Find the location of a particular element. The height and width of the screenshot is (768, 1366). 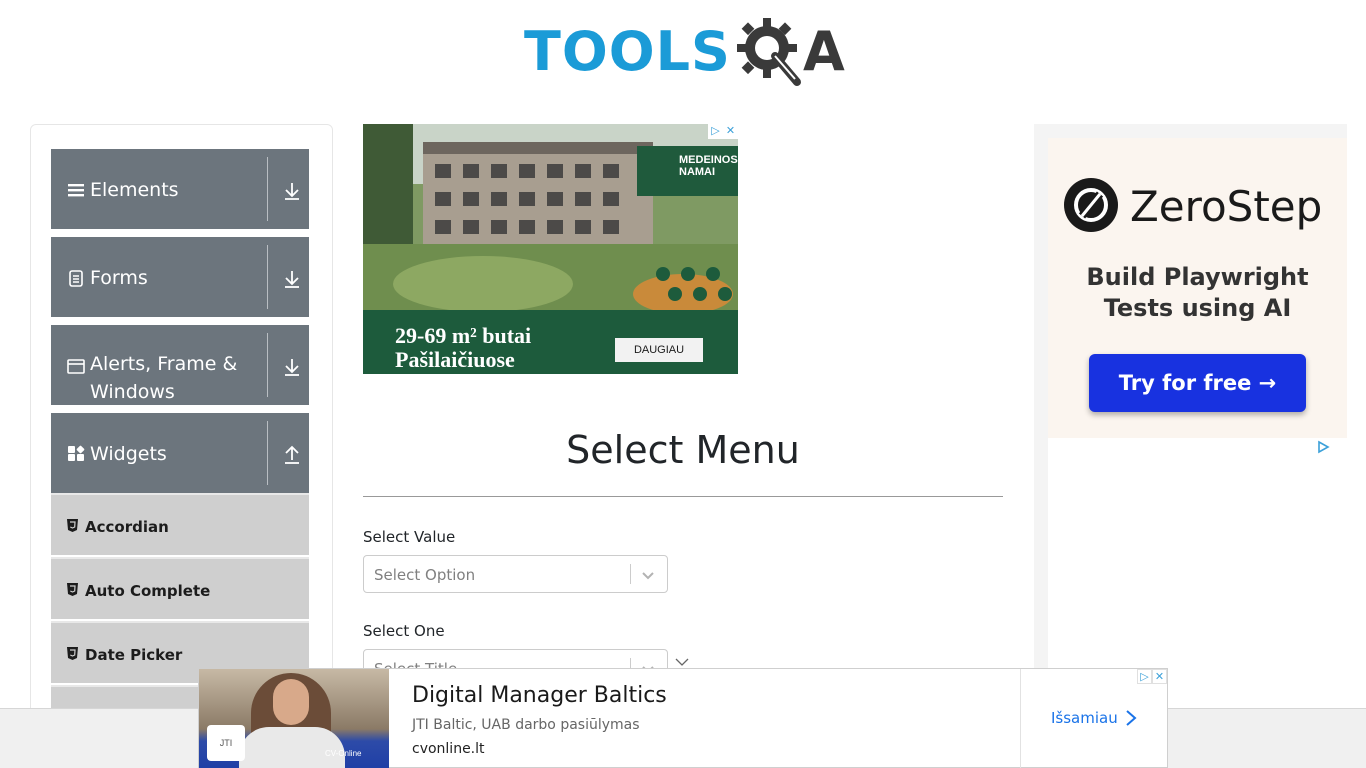

person-shirt is located at coordinates (292, 747).